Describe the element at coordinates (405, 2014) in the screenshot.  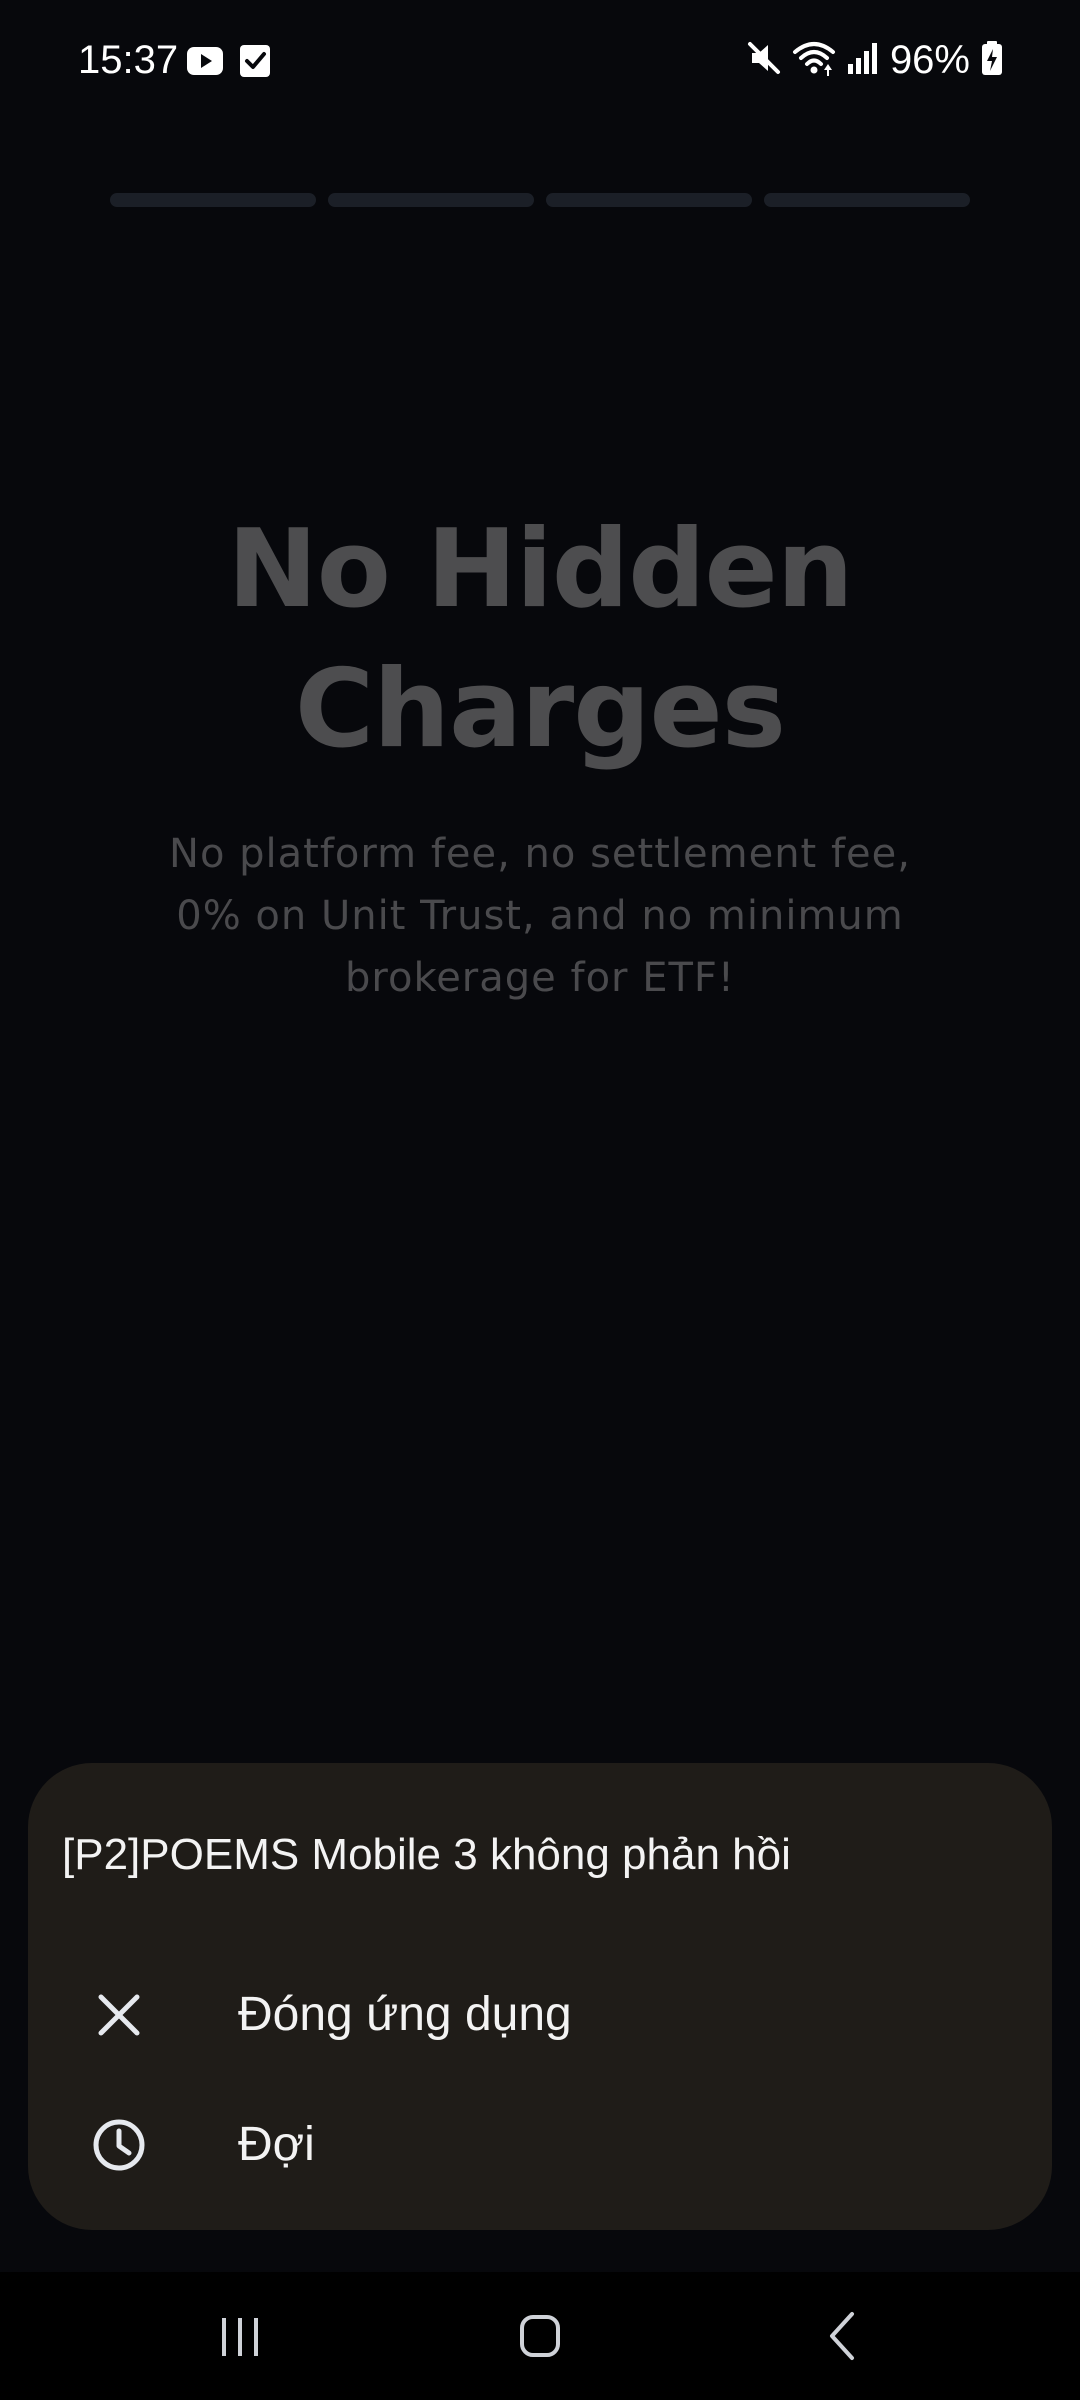
I see `close-app-label: Đóng ứng dụng` at that location.